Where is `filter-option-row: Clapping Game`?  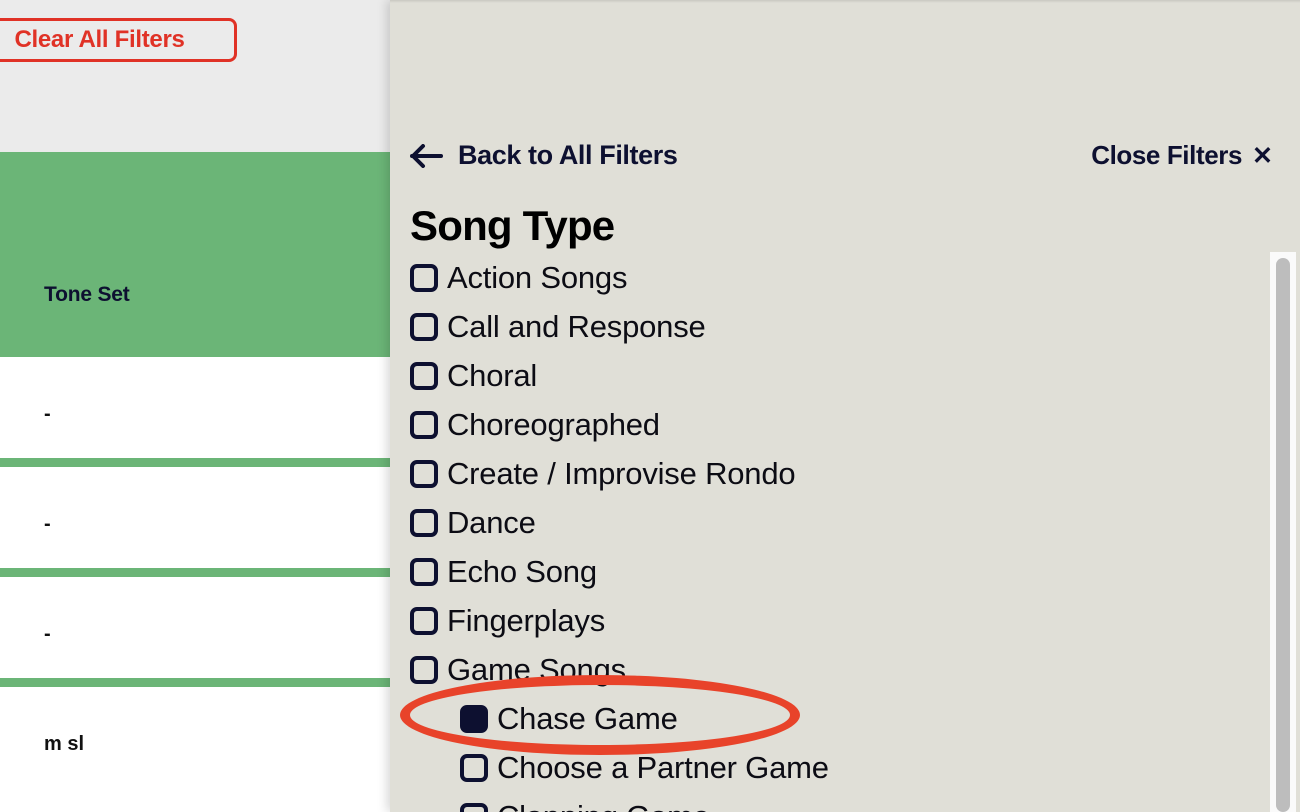 filter-option-row: Clapping Game is located at coordinates (840, 802).